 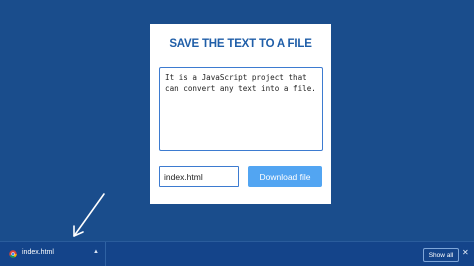 What do you see at coordinates (199, 176) in the screenshot?
I see `filename-input` at bounding box center [199, 176].